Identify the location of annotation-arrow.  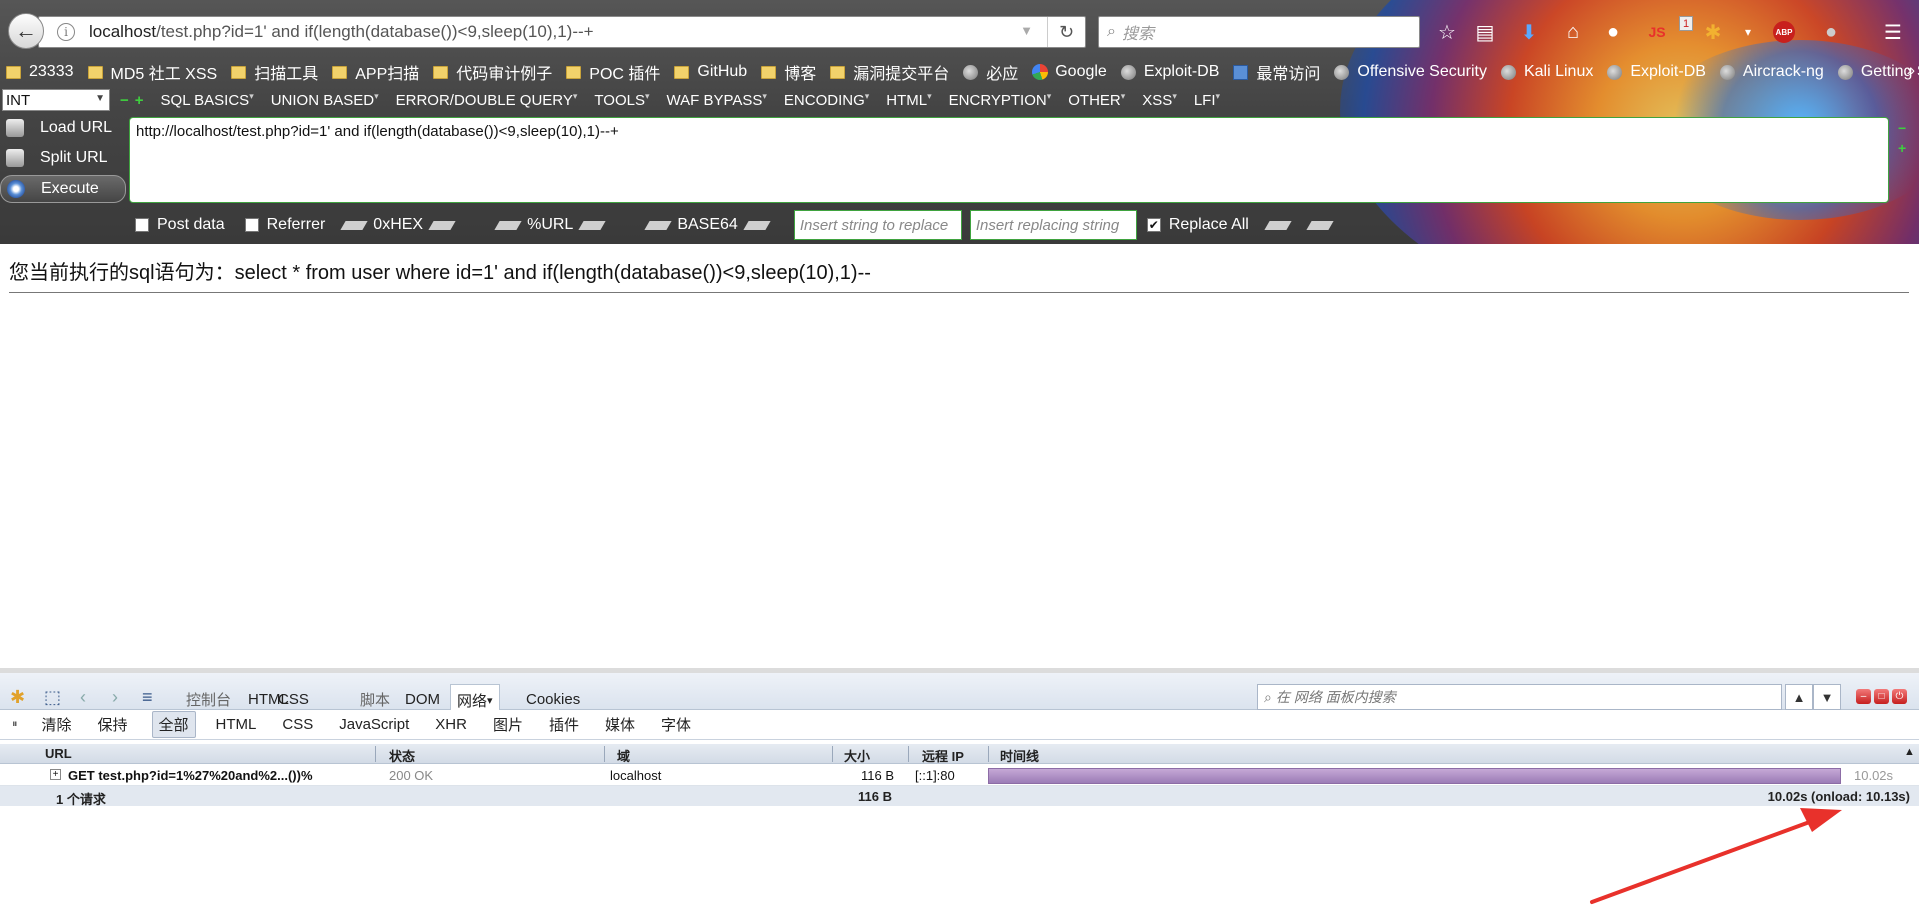
(1716, 856).